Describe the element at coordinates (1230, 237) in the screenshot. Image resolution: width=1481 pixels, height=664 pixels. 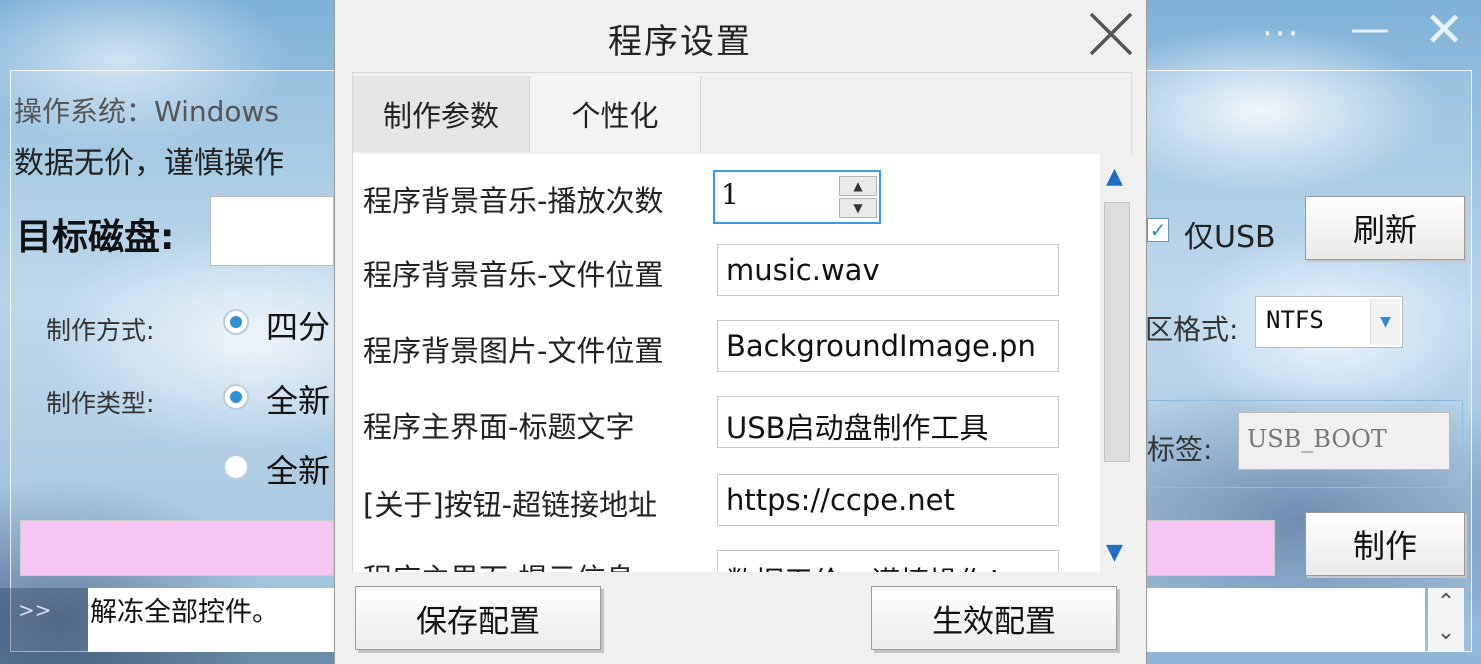
I see `usb-only-label: 仅USB` at that location.